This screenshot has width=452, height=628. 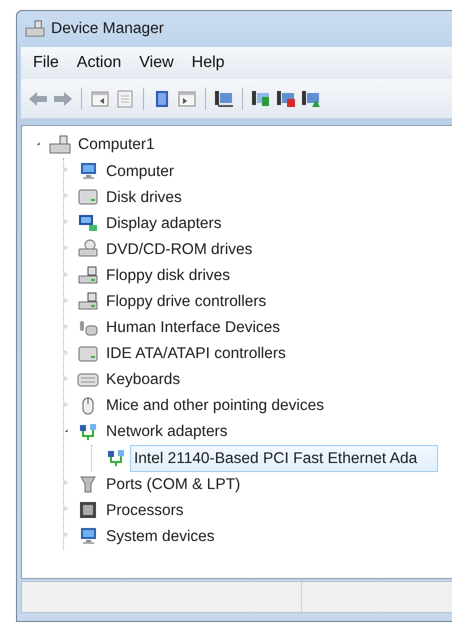 I want to click on optical-drive-icon, so click(x=88, y=249).